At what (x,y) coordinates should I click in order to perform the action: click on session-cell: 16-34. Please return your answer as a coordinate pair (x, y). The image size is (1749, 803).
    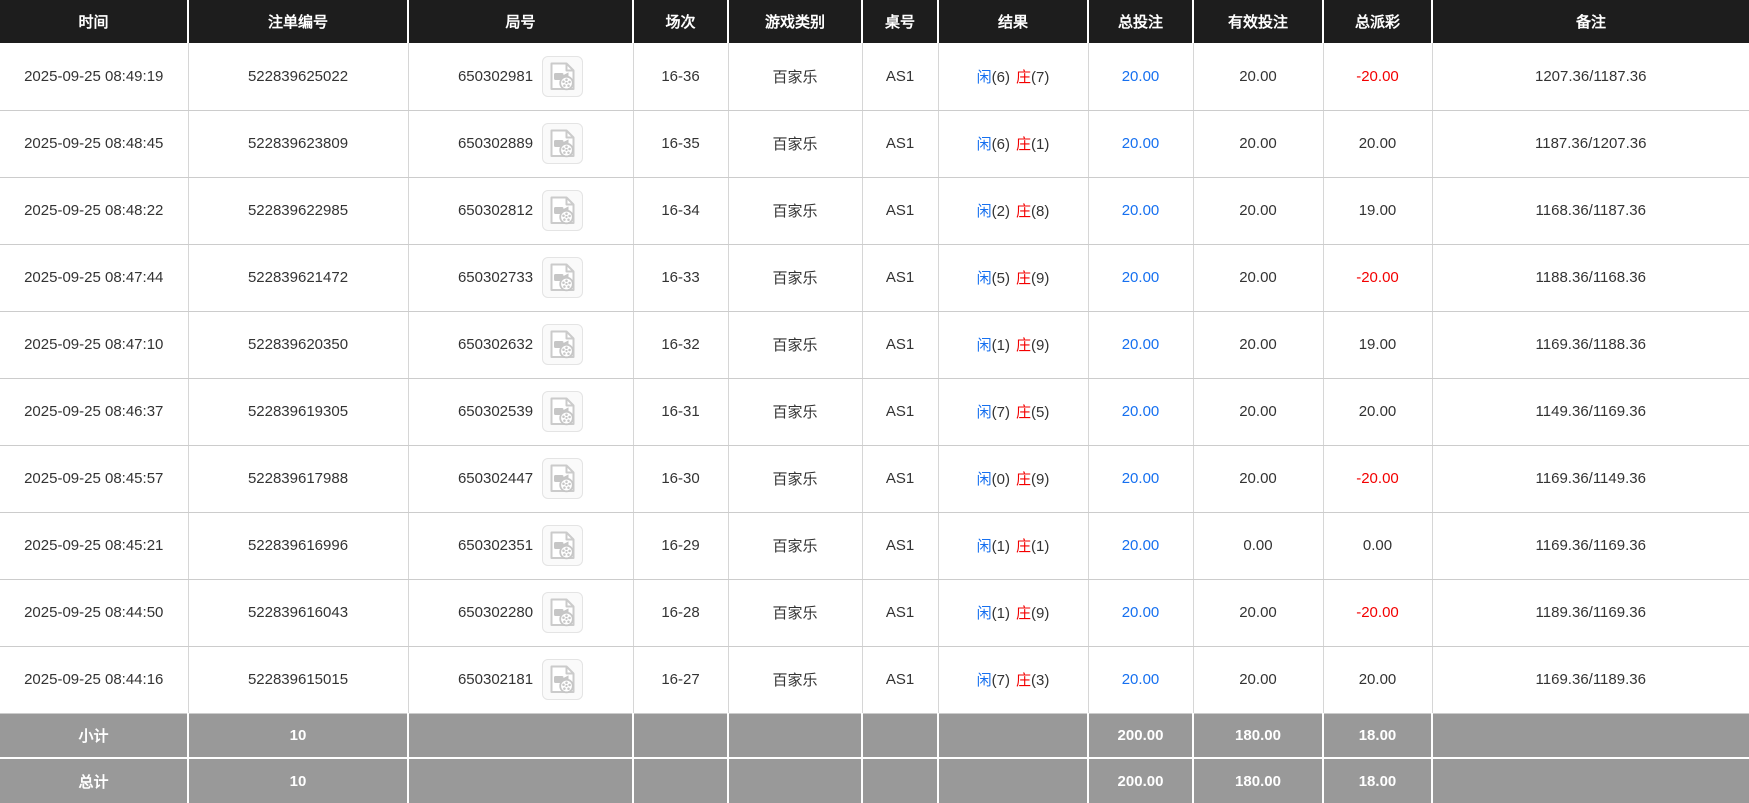
    Looking at the image, I should click on (681, 211).